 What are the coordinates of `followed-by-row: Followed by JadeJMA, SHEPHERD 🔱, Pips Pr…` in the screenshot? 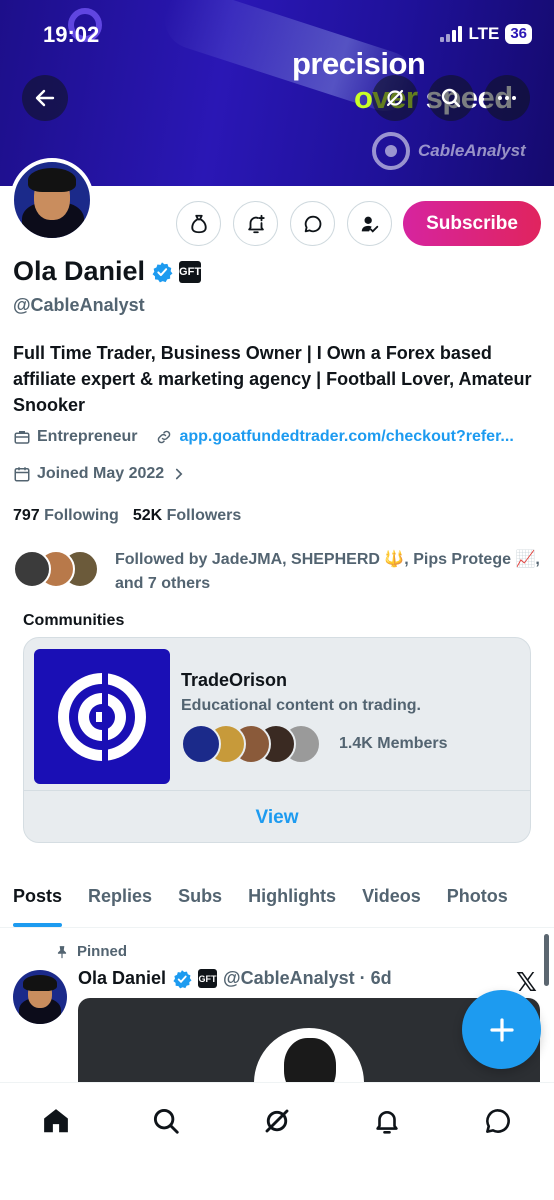 It's located at (279, 572).